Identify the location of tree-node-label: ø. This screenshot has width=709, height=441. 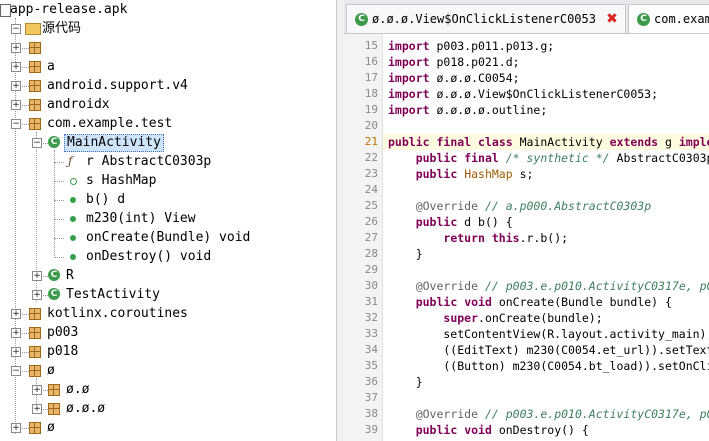
(51, 427).